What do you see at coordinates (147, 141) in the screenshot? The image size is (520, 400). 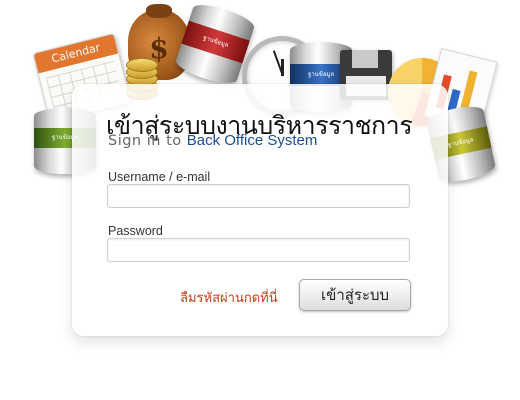 I see `subtitle-prefix: Sign in to` at bounding box center [147, 141].